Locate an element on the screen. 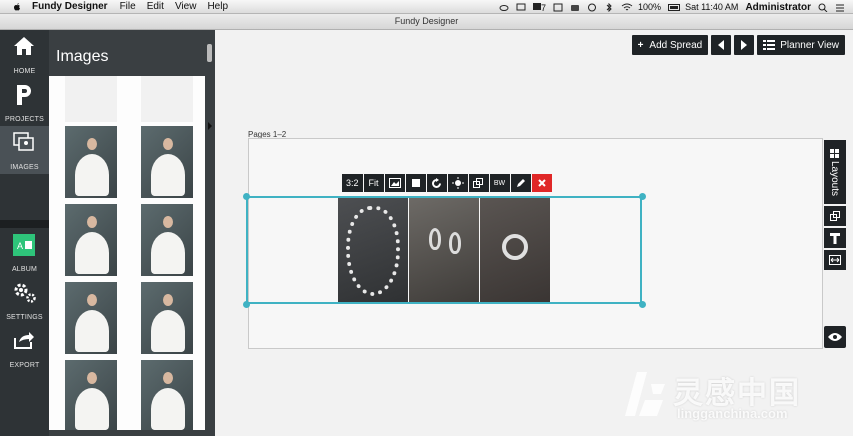 The height and width of the screenshot is (436, 853). apple-icon is located at coordinates (17, 7).